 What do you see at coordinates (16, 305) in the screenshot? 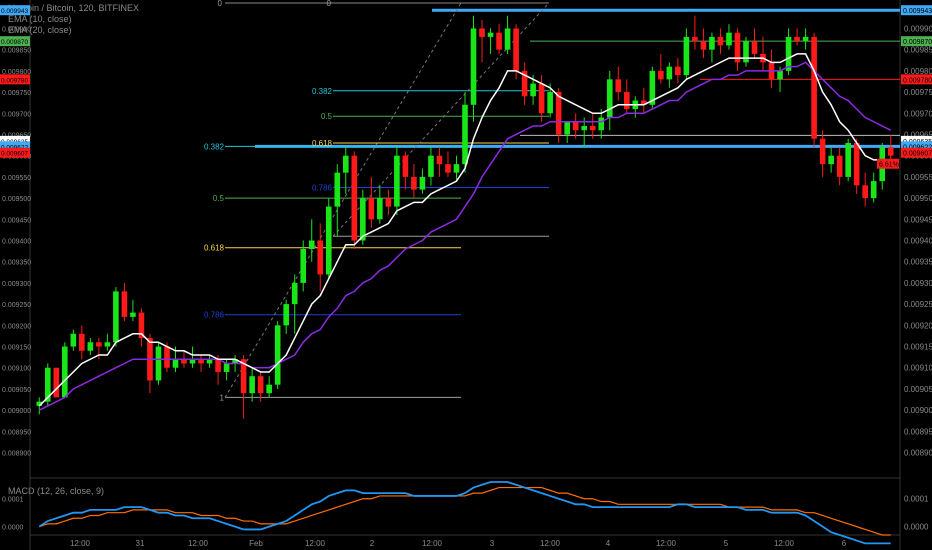
I see `y-tick-label-left: 0.009250` at bounding box center [16, 305].